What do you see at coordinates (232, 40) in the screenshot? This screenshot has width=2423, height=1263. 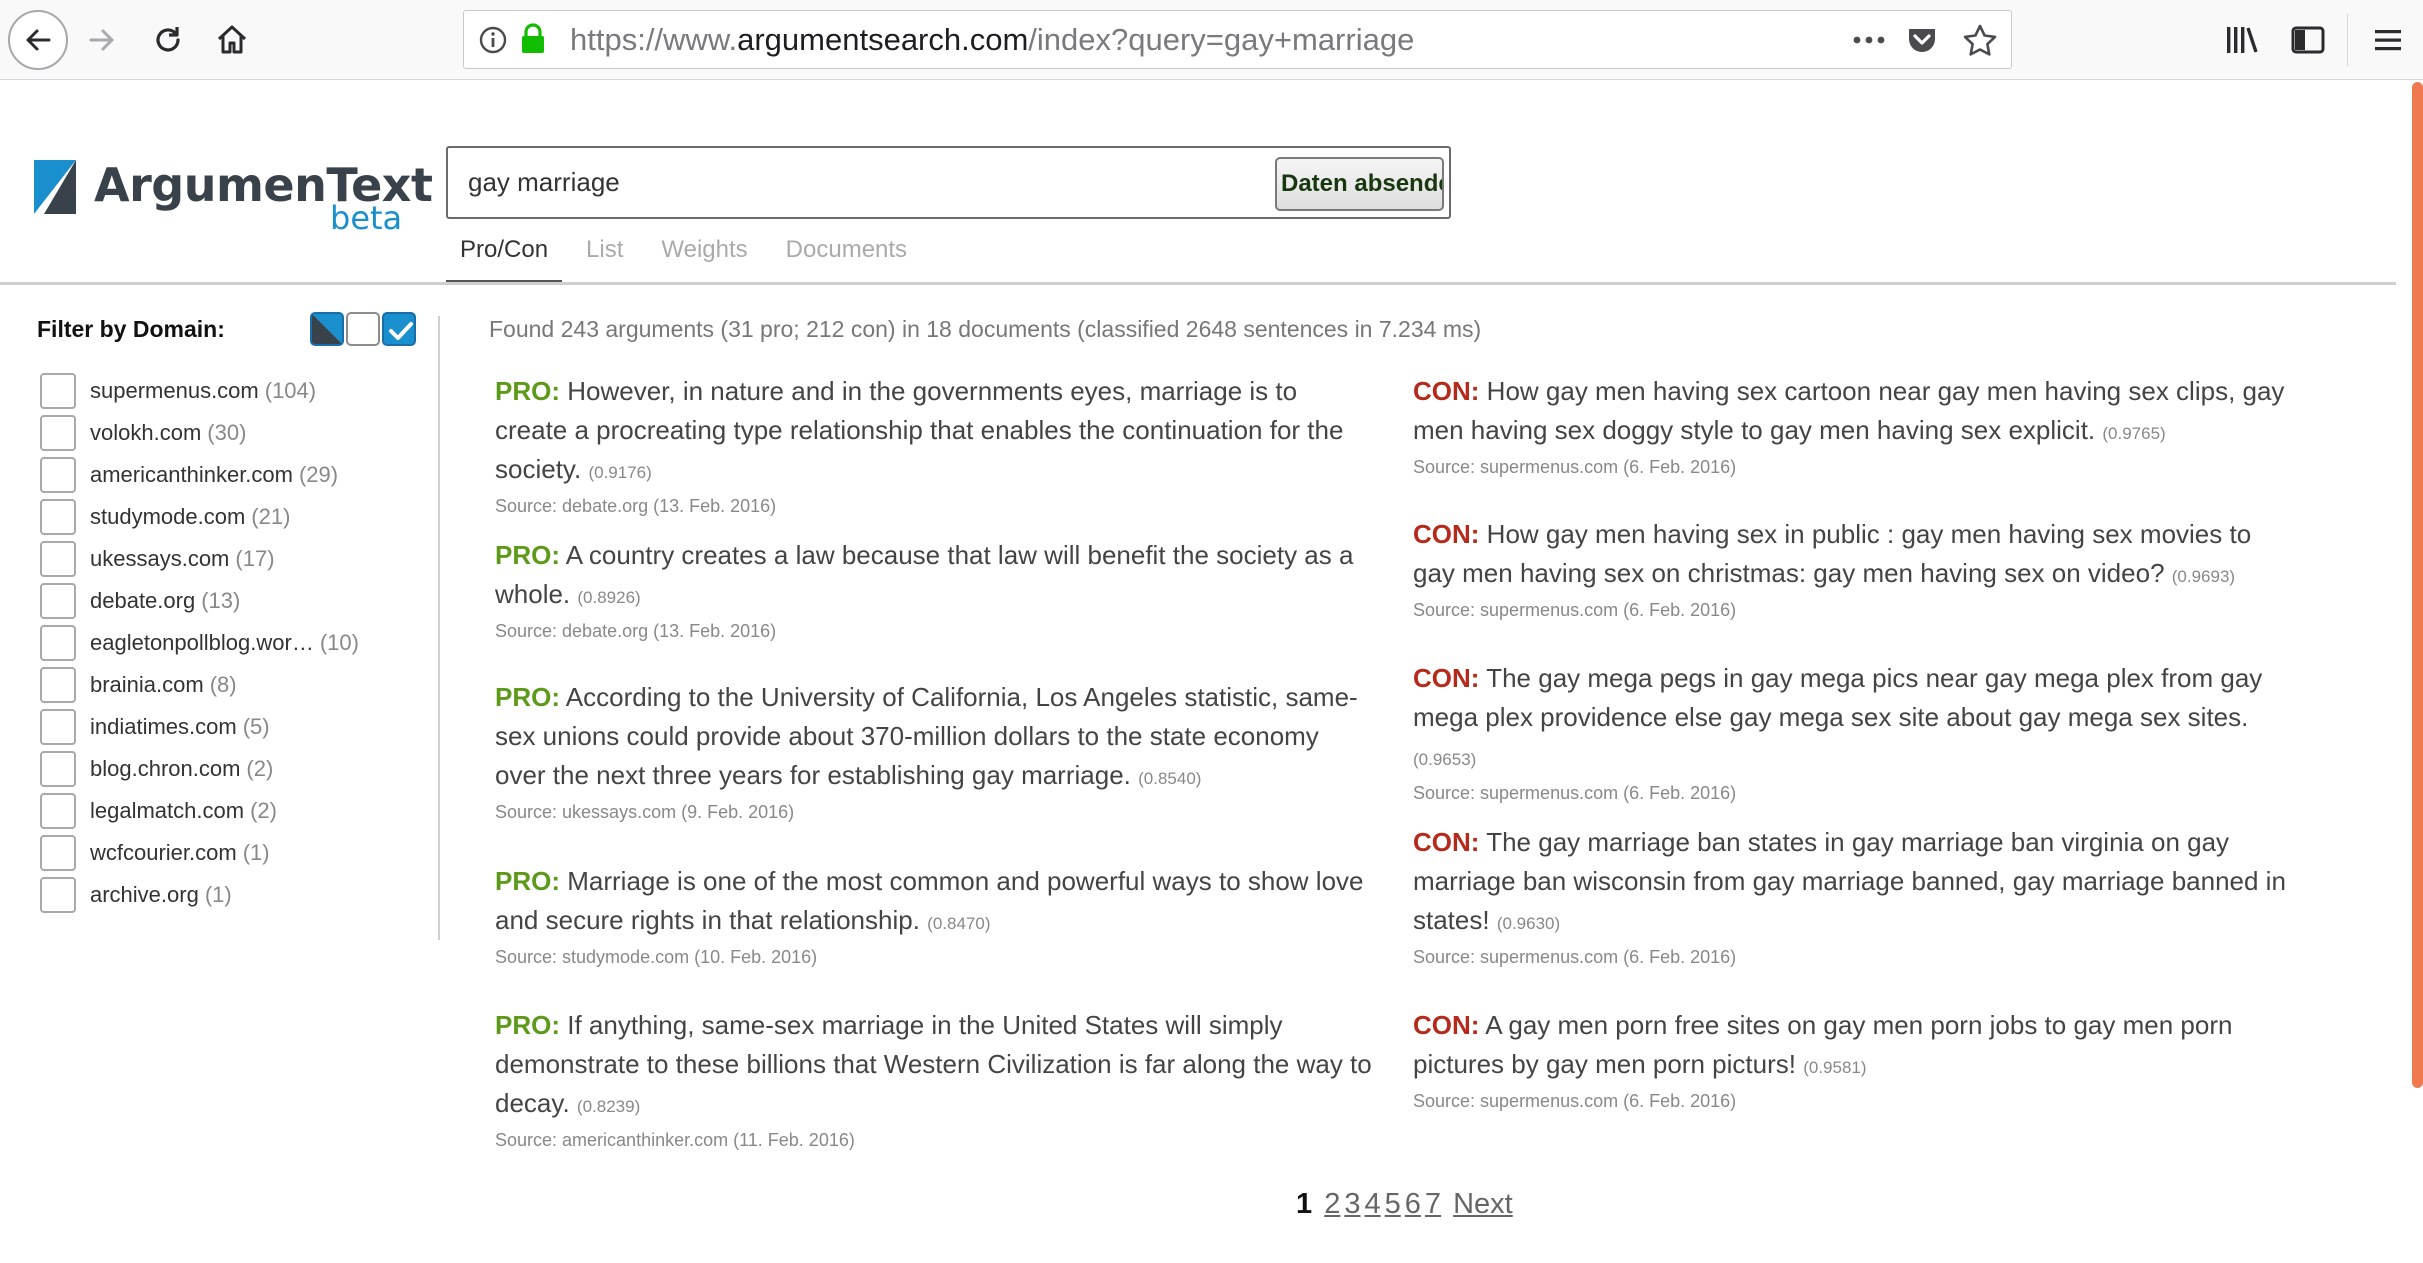 I see `home-button` at bounding box center [232, 40].